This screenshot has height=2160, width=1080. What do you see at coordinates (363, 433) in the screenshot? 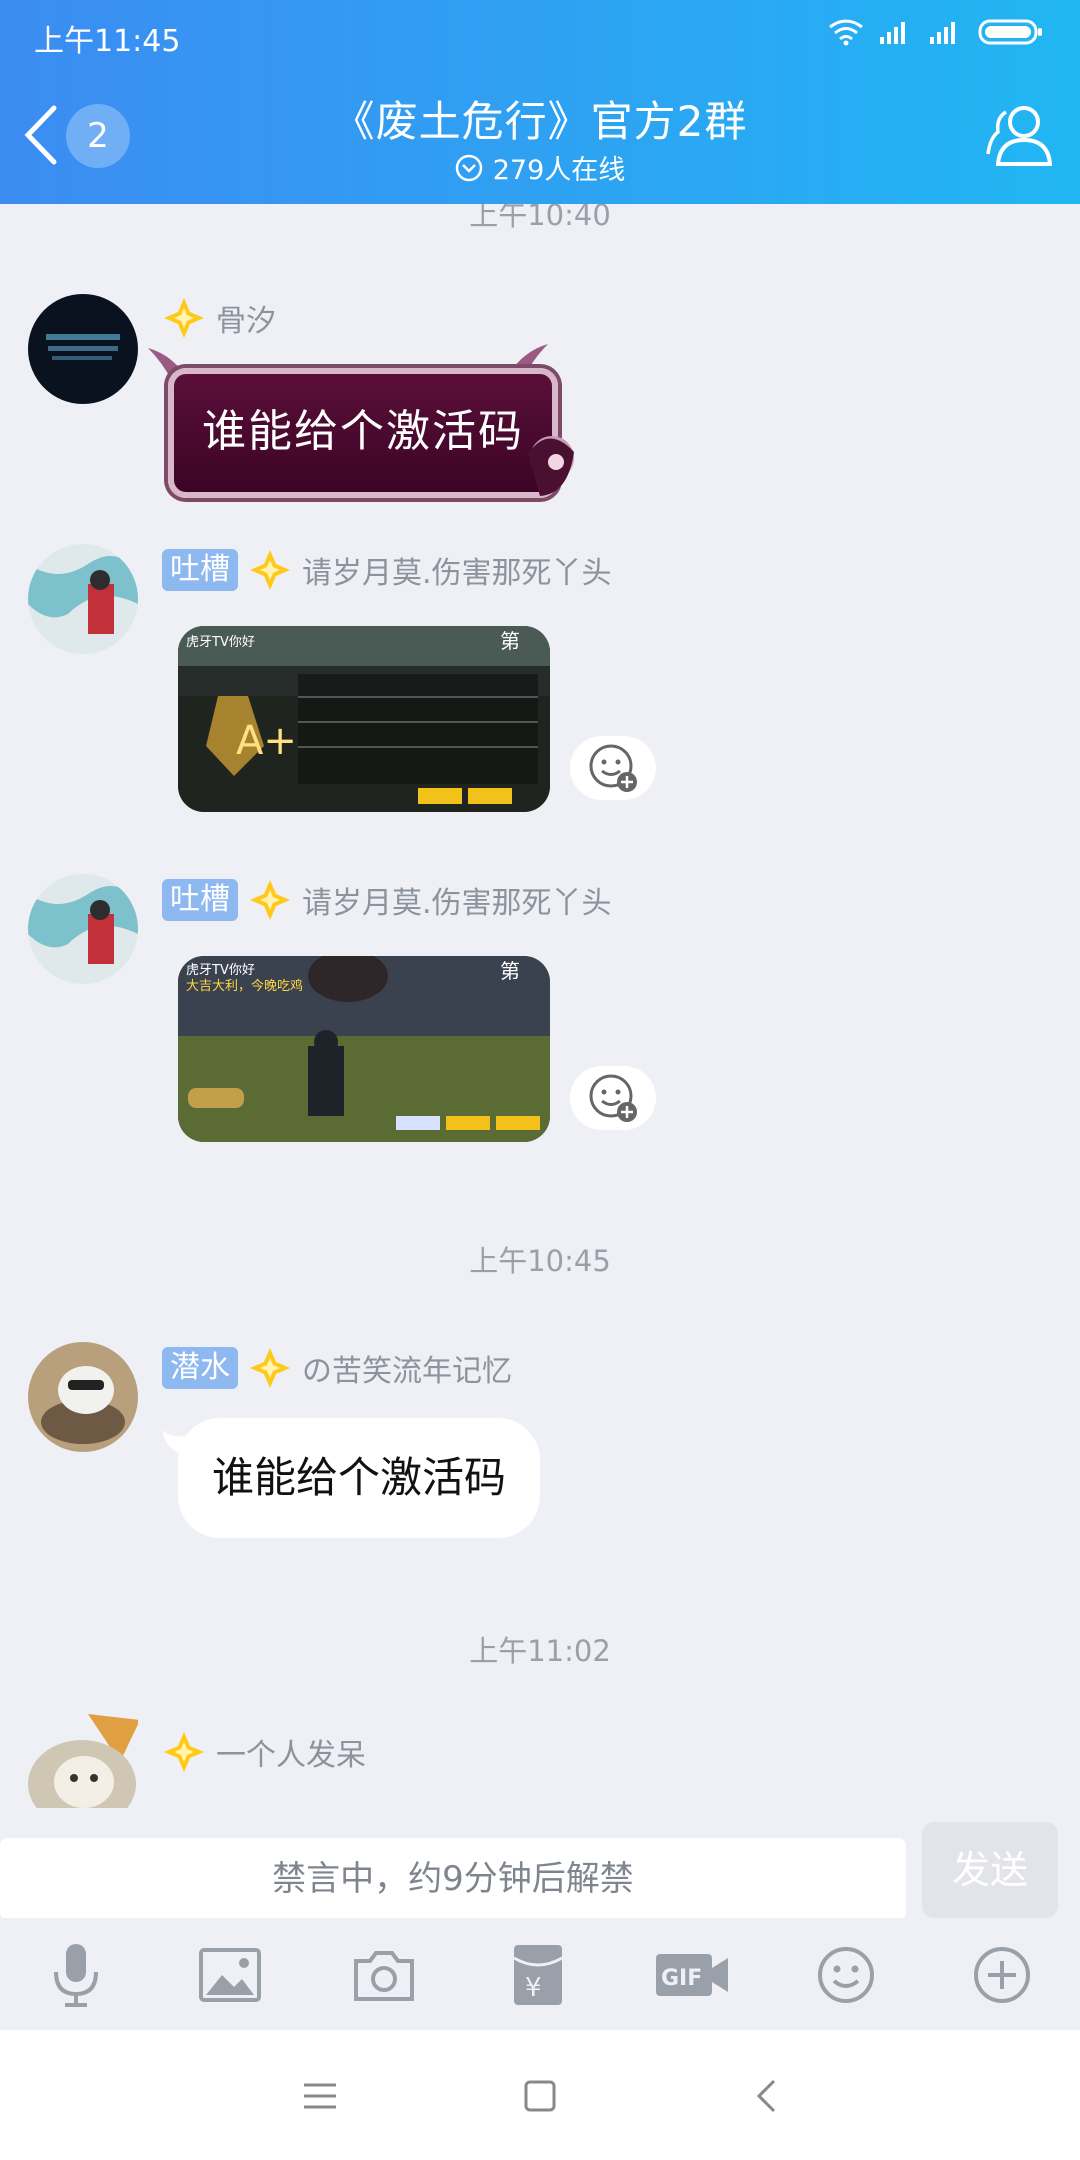
I see `sticker-message: 谁能给个激活码` at bounding box center [363, 433].